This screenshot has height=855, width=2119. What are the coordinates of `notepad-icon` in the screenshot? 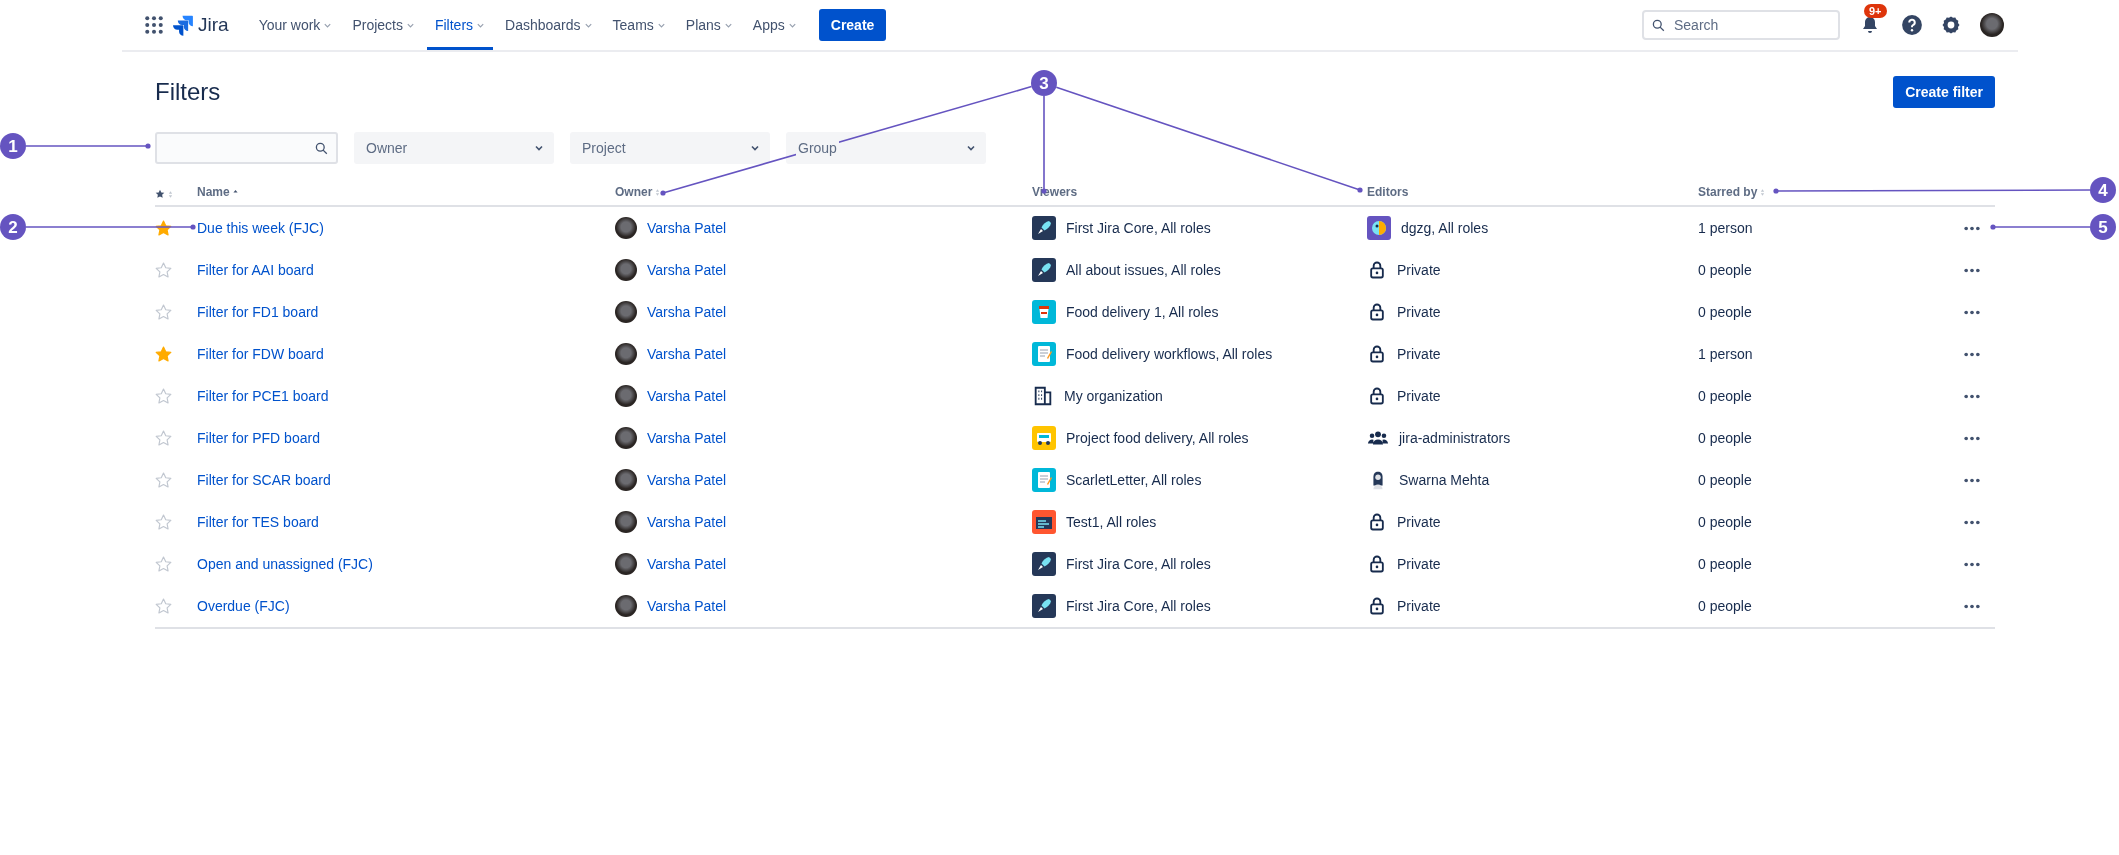 It's located at (1044, 354).